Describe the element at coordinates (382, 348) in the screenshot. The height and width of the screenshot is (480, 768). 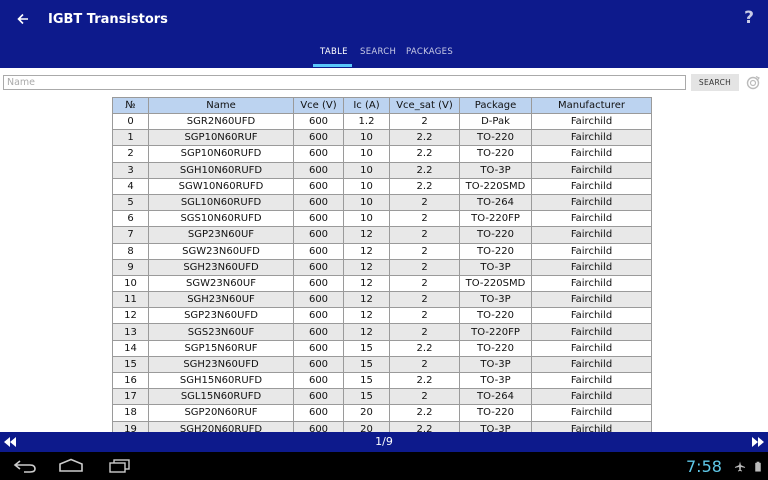
I see `table-row: 14 SGP15N60RUF 600 15 2.2 TO-220 Fairchild` at that location.